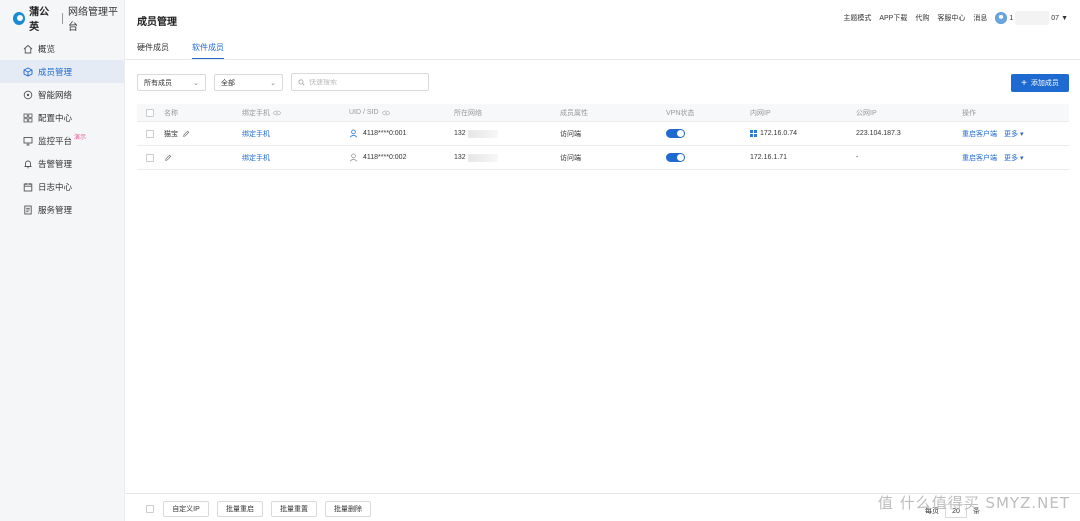 The width and height of the screenshot is (1080, 521). What do you see at coordinates (27, 94) in the screenshot?
I see `network-icon` at bounding box center [27, 94].